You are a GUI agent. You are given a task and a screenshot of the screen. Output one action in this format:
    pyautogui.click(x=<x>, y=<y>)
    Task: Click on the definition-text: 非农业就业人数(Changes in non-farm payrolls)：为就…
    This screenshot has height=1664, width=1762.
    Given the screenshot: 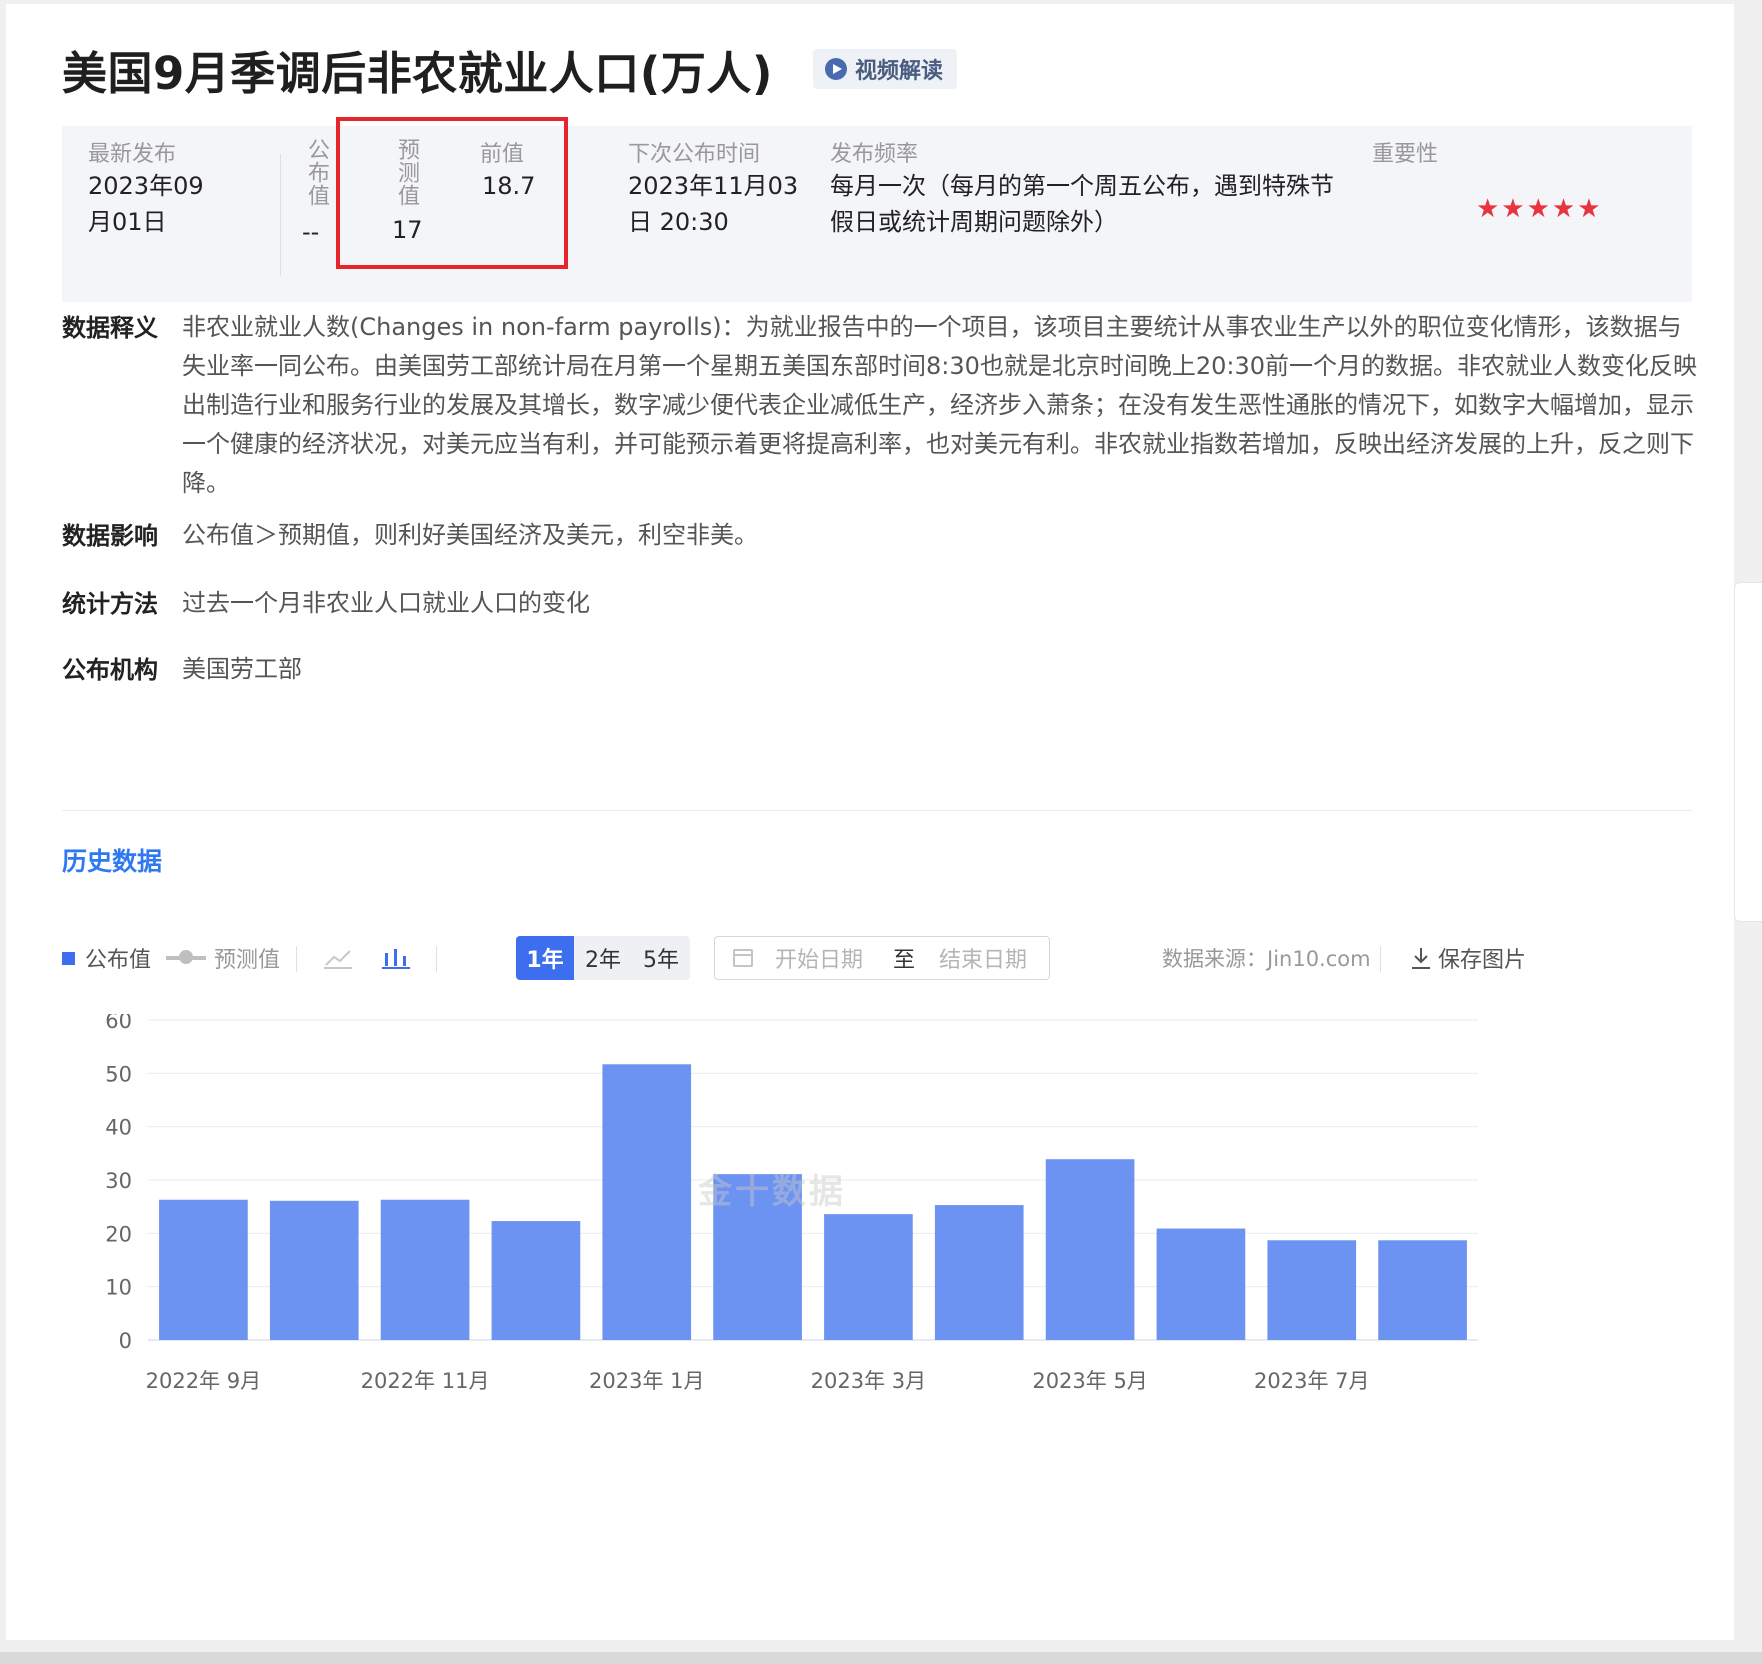 What is the action you would take?
    pyautogui.click(x=940, y=405)
    